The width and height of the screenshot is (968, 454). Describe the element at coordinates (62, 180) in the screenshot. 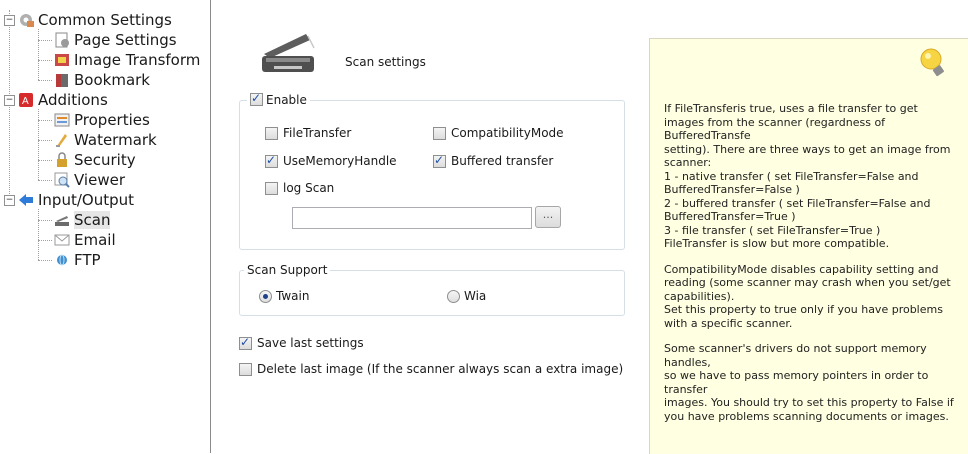

I see `viewer-magnifier-icon` at that location.